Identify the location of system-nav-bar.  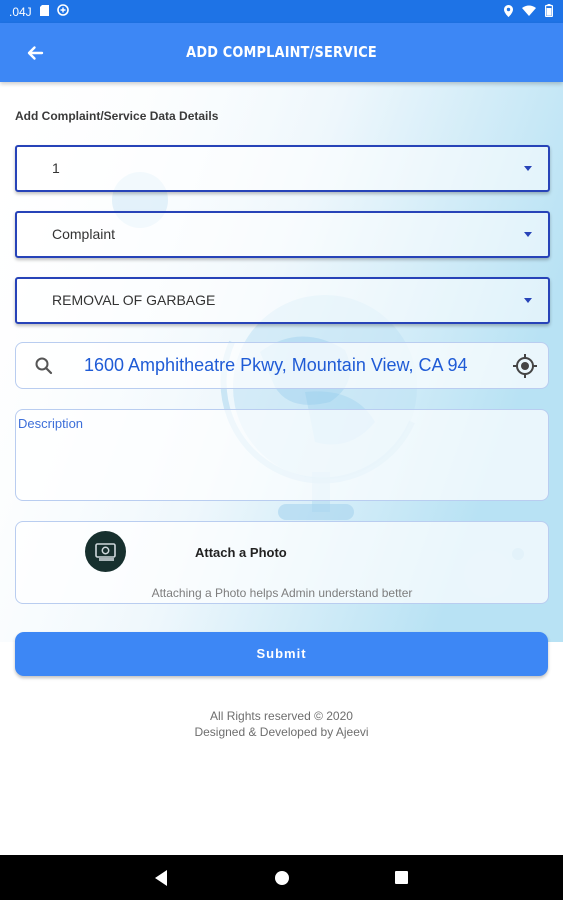
(281, 877).